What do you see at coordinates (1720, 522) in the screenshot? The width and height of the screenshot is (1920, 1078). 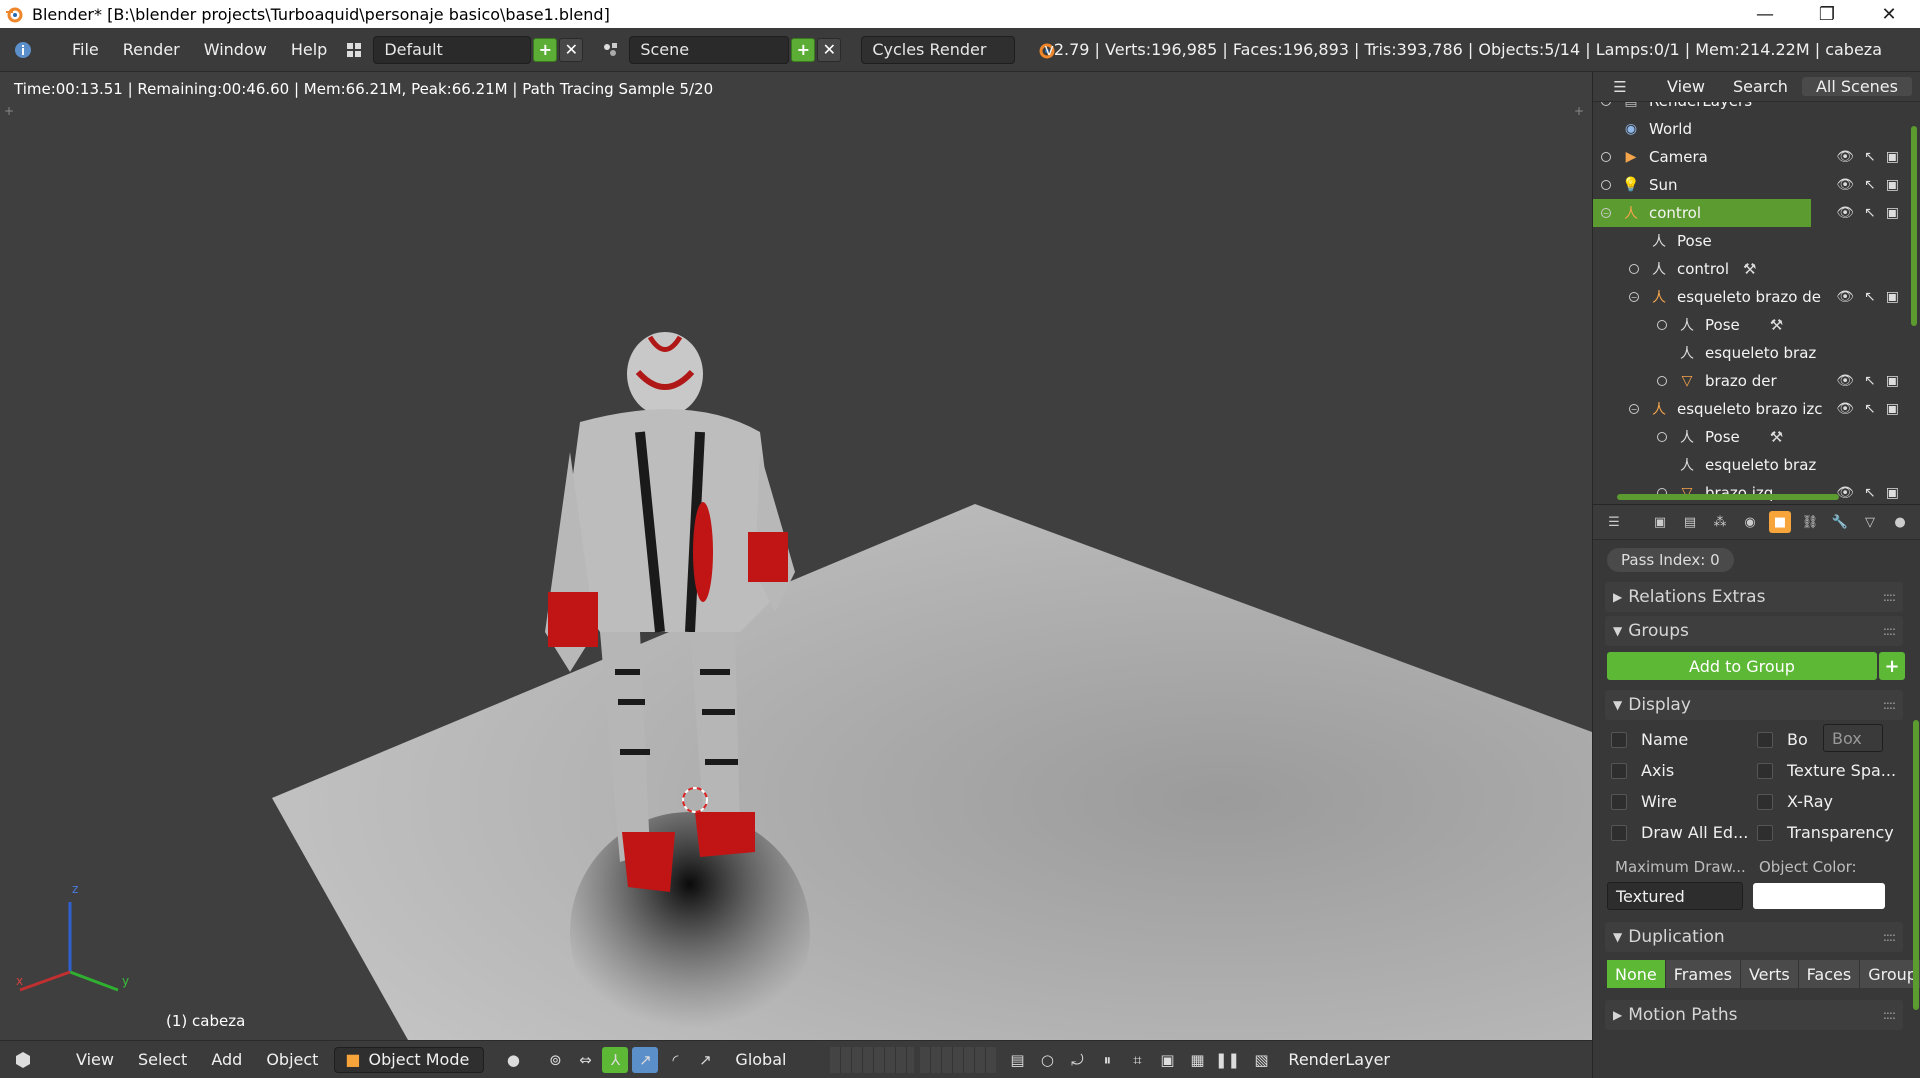 I see `scene-tab-icon: ⁂` at bounding box center [1720, 522].